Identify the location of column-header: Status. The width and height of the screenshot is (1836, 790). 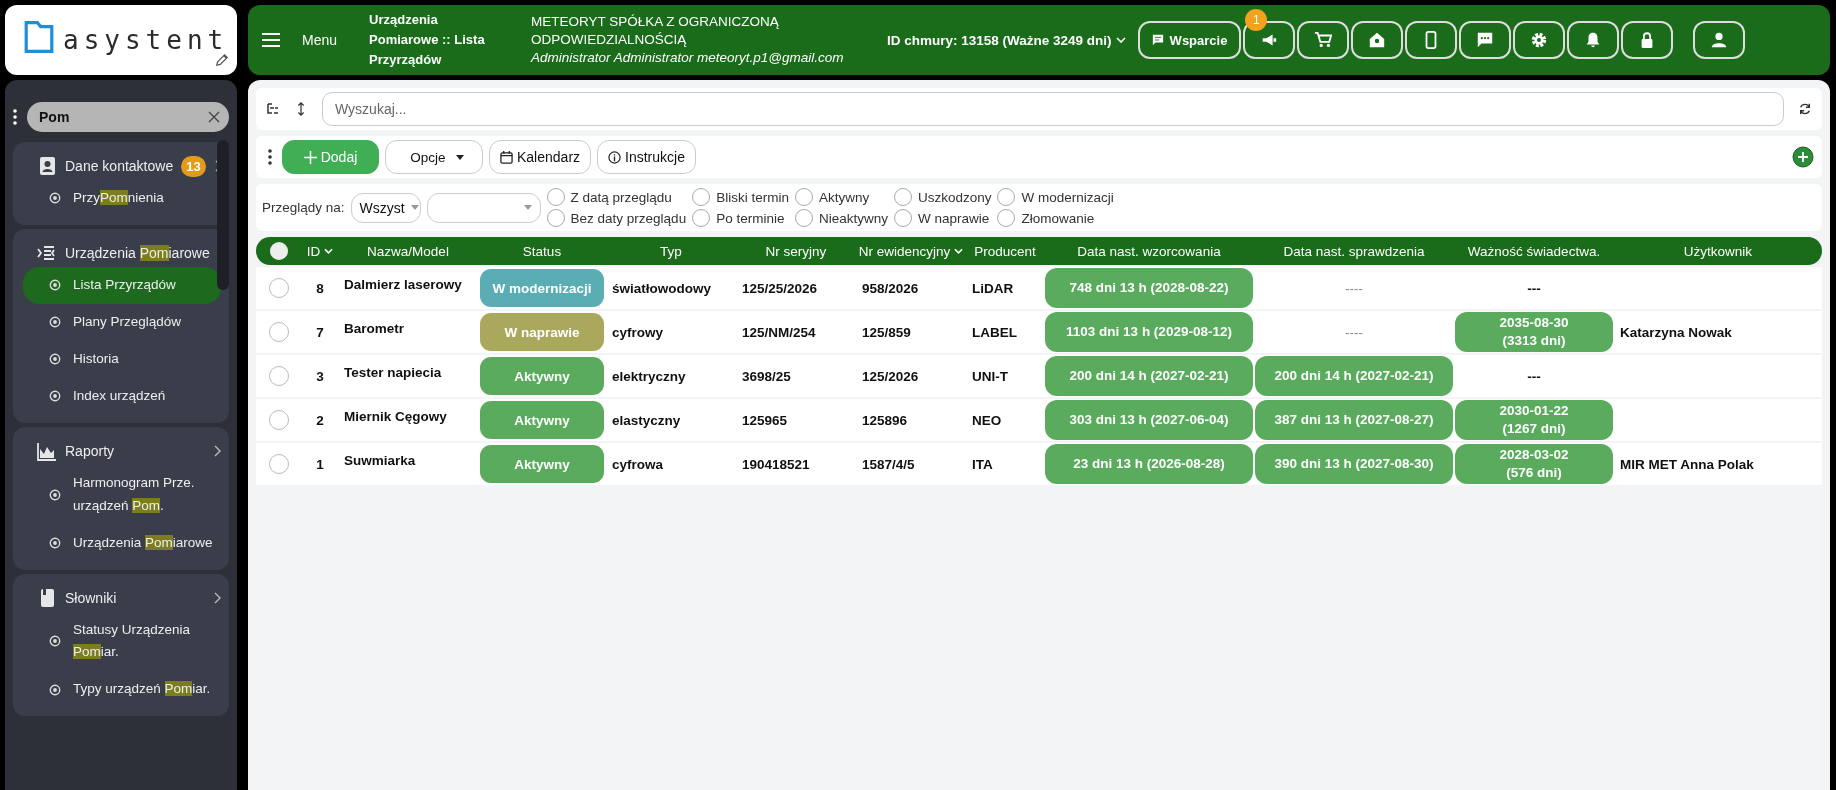
(542, 251).